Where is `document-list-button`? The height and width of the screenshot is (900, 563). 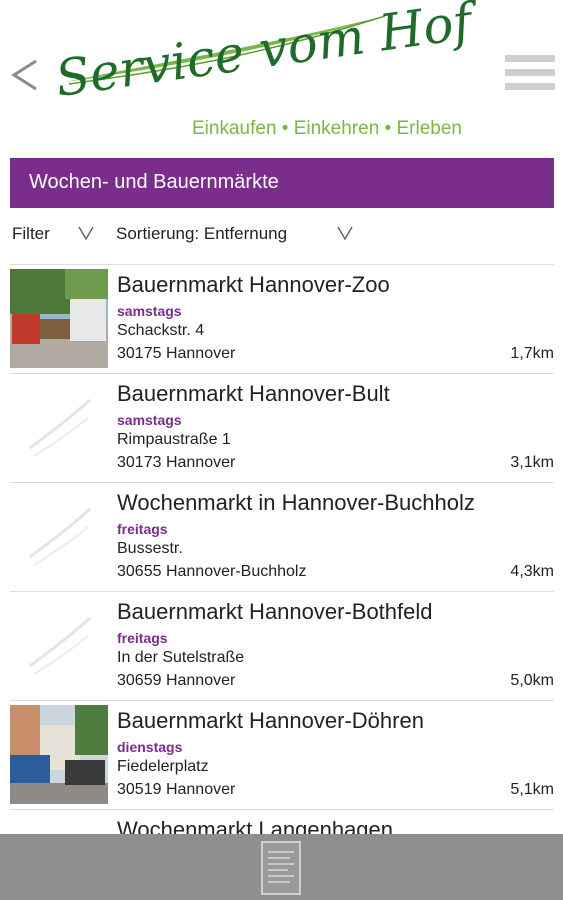
document-list-button is located at coordinates (281, 868).